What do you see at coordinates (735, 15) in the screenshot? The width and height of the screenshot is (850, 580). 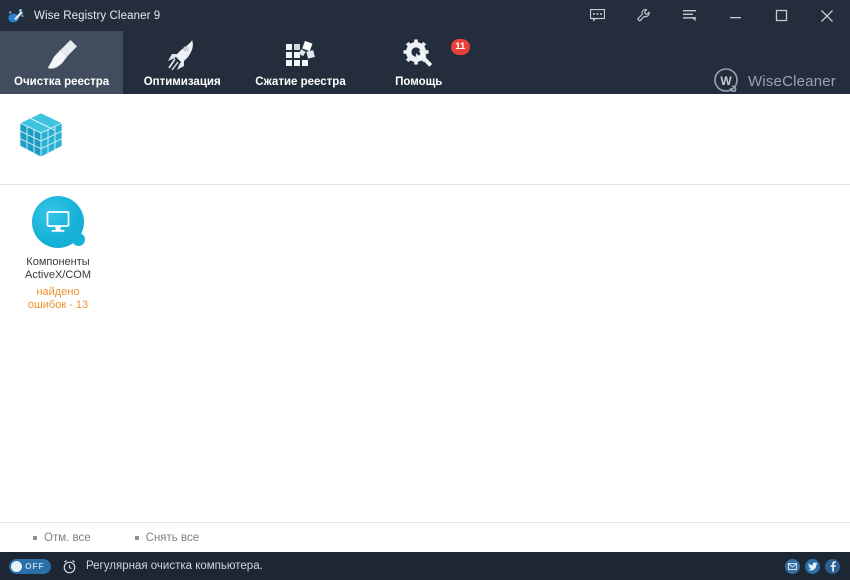 I see `minimize-icon` at bounding box center [735, 15].